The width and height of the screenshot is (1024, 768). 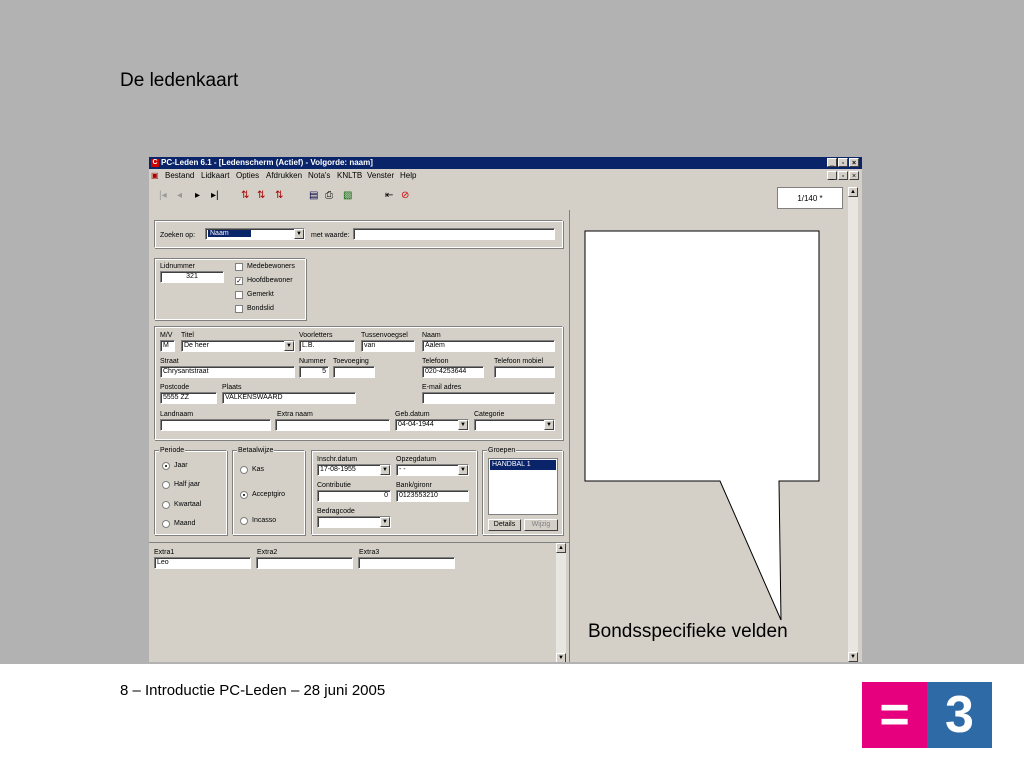 What do you see at coordinates (406, 563) in the screenshot?
I see `extra3-field` at bounding box center [406, 563].